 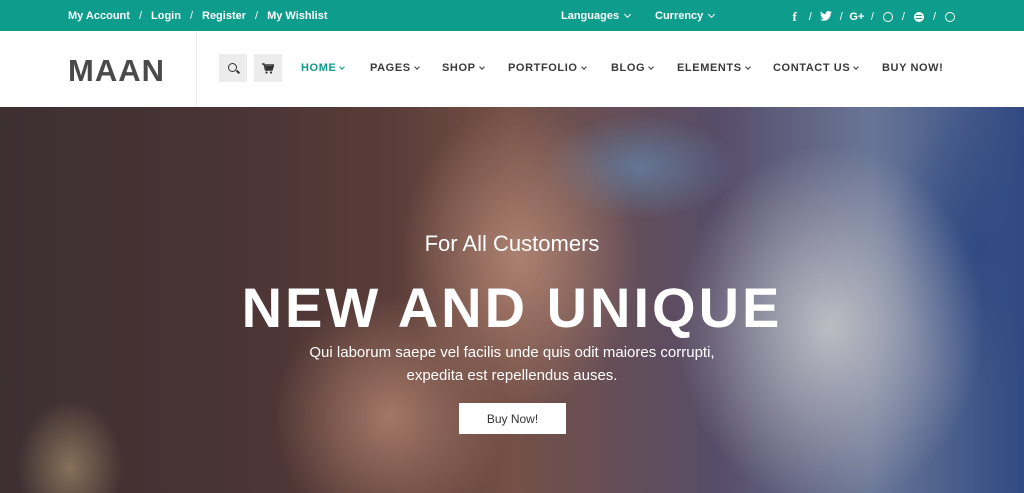 I want to click on currency-label: Currency, so click(x=679, y=16).